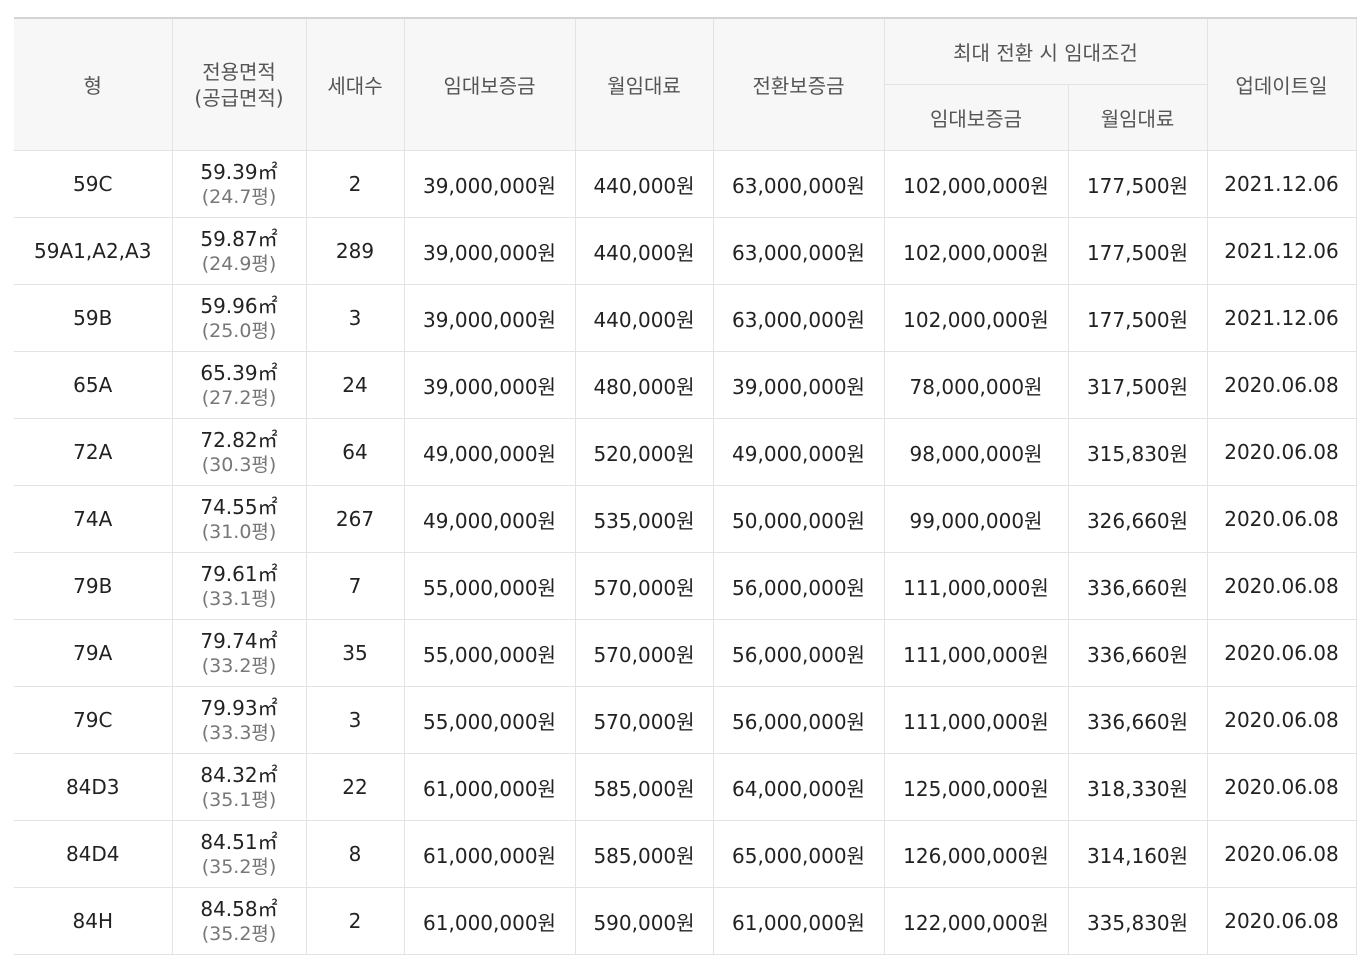 This screenshot has width=1368, height=955. I want to click on header-type: 형, so click(93, 84).